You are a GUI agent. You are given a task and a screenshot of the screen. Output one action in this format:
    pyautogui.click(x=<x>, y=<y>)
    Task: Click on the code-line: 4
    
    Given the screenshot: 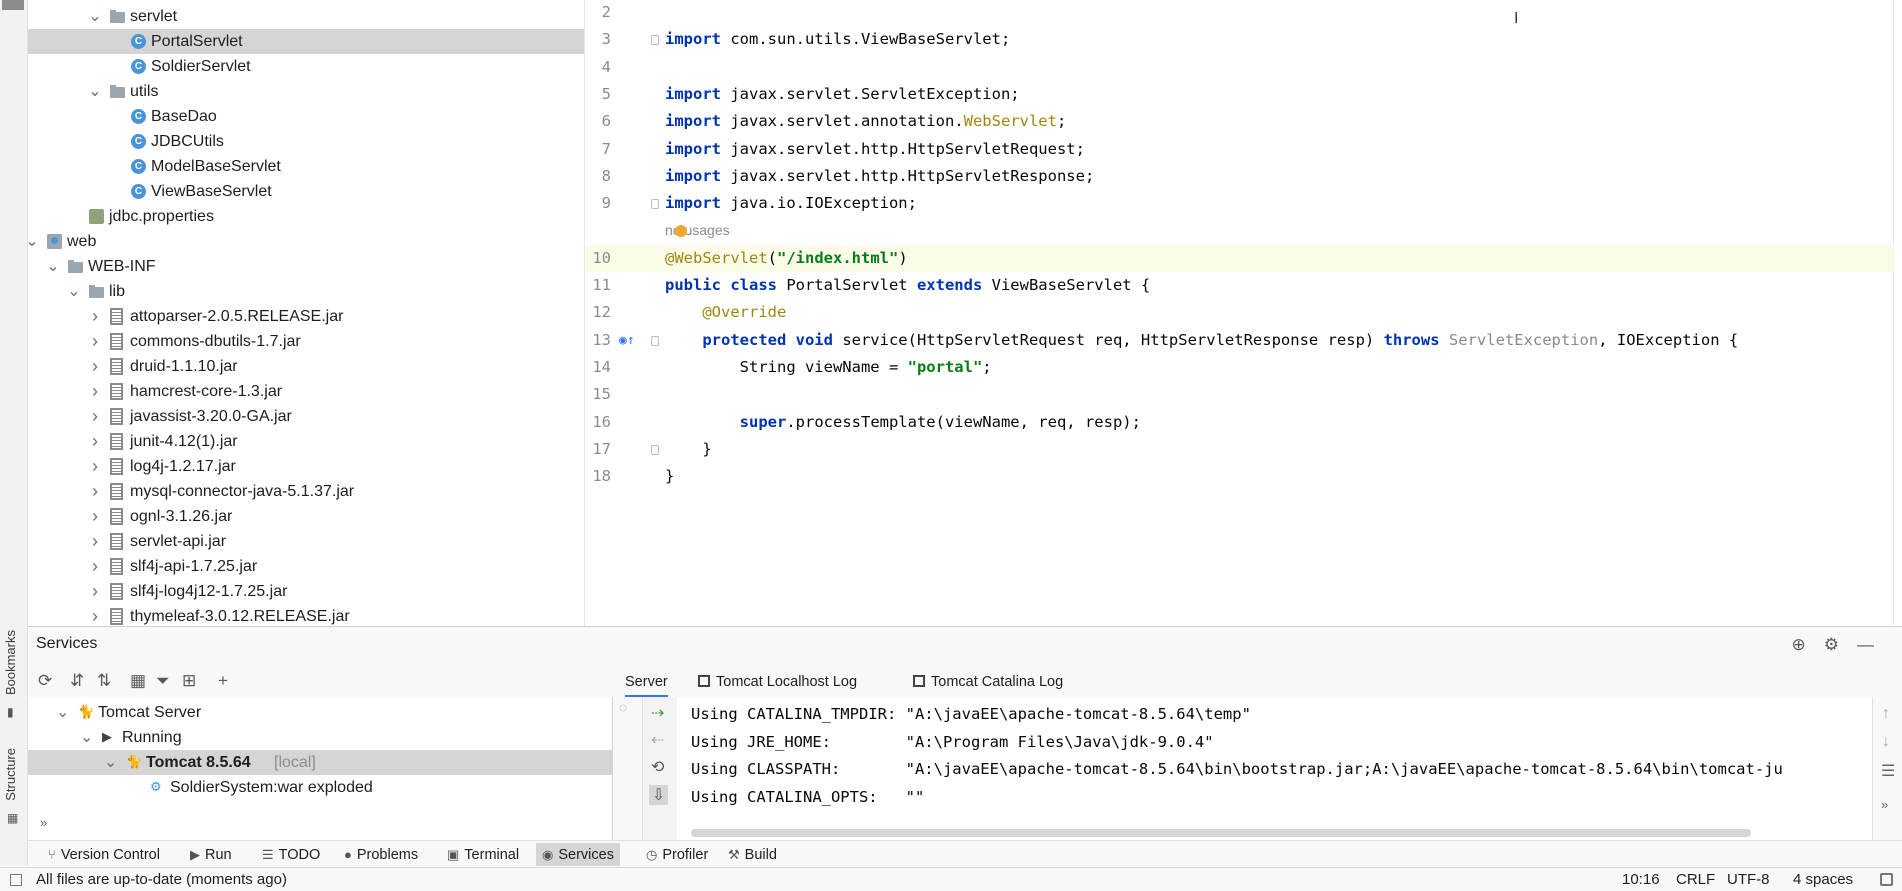 What is the action you would take?
    pyautogui.click(x=1240, y=67)
    